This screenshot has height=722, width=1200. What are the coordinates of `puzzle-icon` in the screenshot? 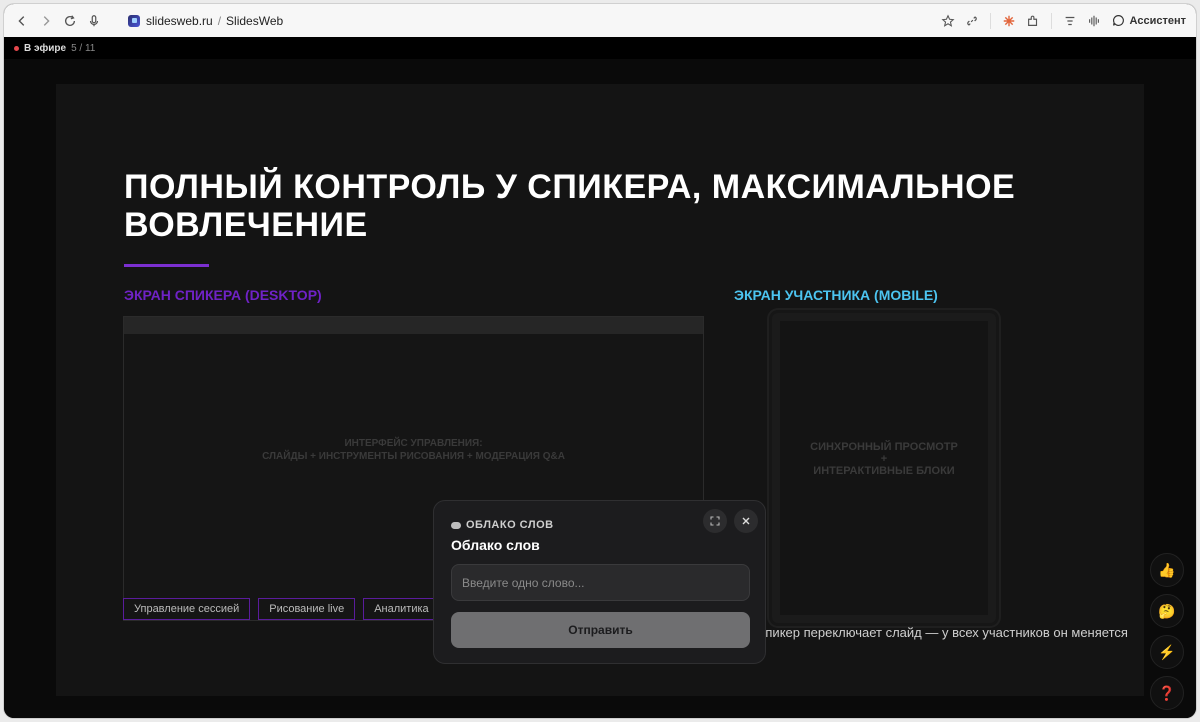 It's located at (1032, 20).